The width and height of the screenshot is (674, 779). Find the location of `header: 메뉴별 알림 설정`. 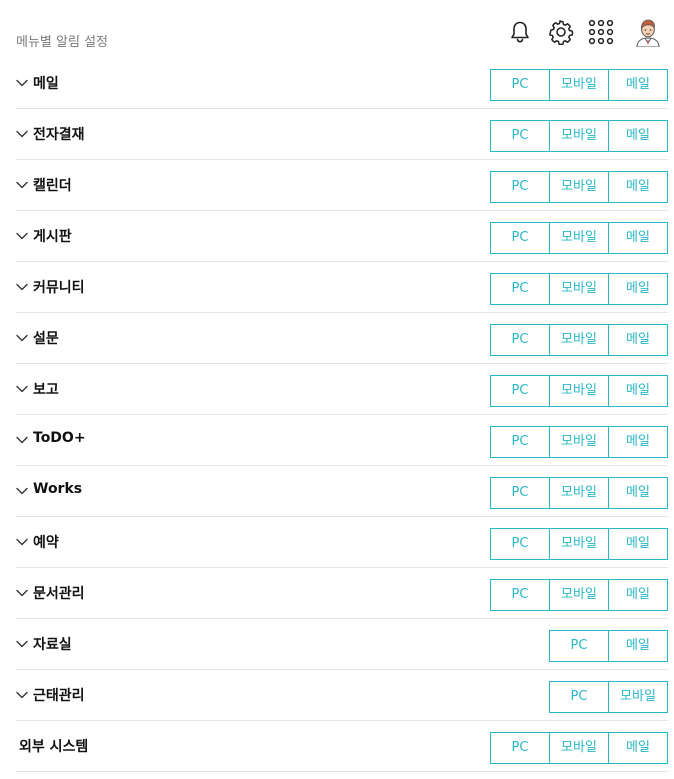

header: 메뉴별 알림 설정 is located at coordinates (337, 29).